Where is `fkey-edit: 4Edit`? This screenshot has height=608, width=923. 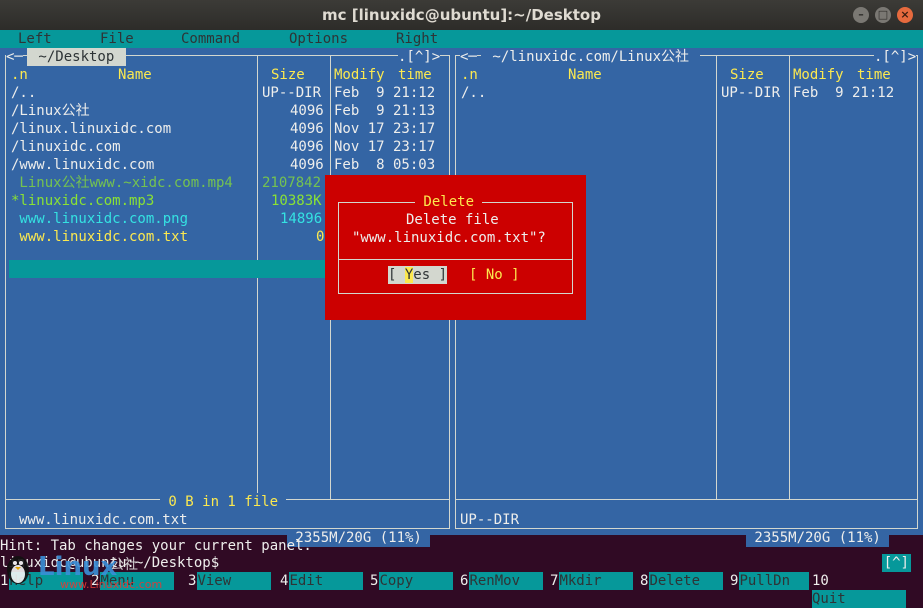
fkey-edit: 4Edit is located at coordinates (322, 581).